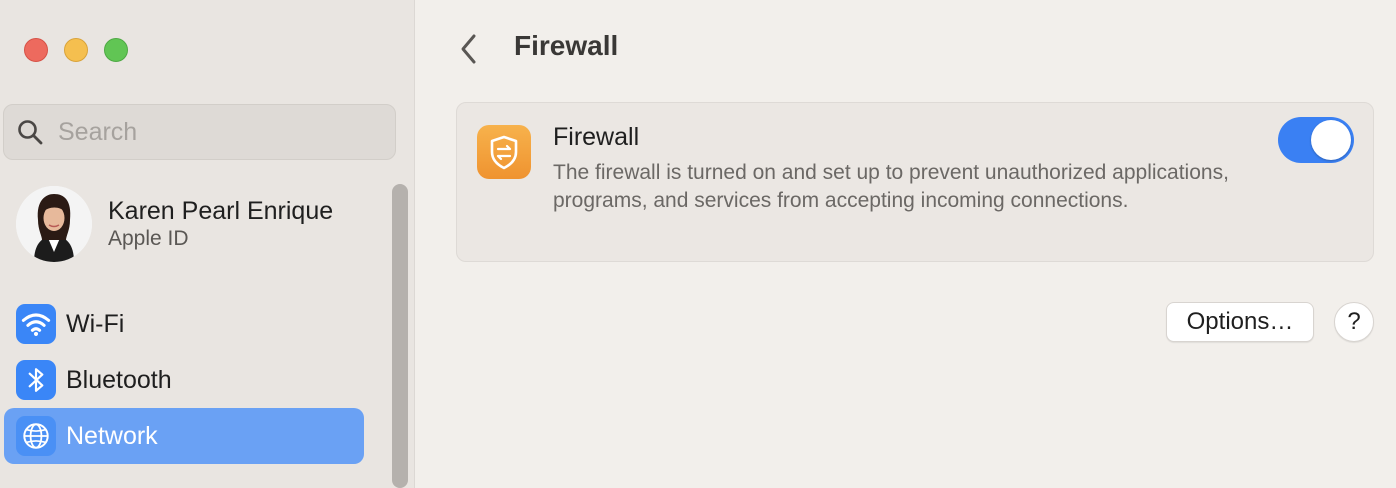 Image resolution: width=1396 pixels, height=488 pixels. I want to click on firewall-toggle, so click(1316, 140).